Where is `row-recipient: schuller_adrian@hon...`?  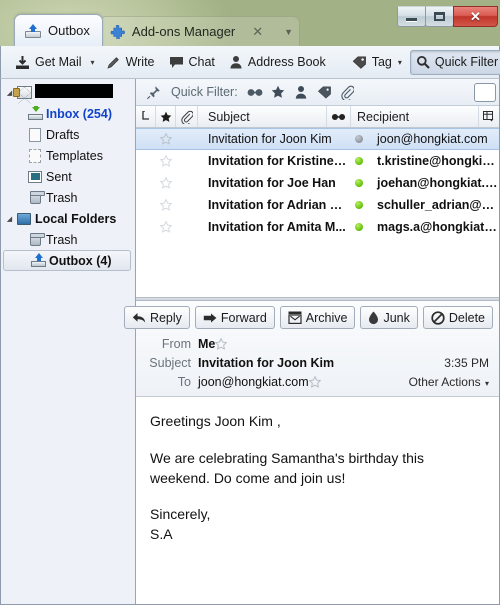 row-recipient: schuller_adrian@hon... is located at coordinates (438, 205).